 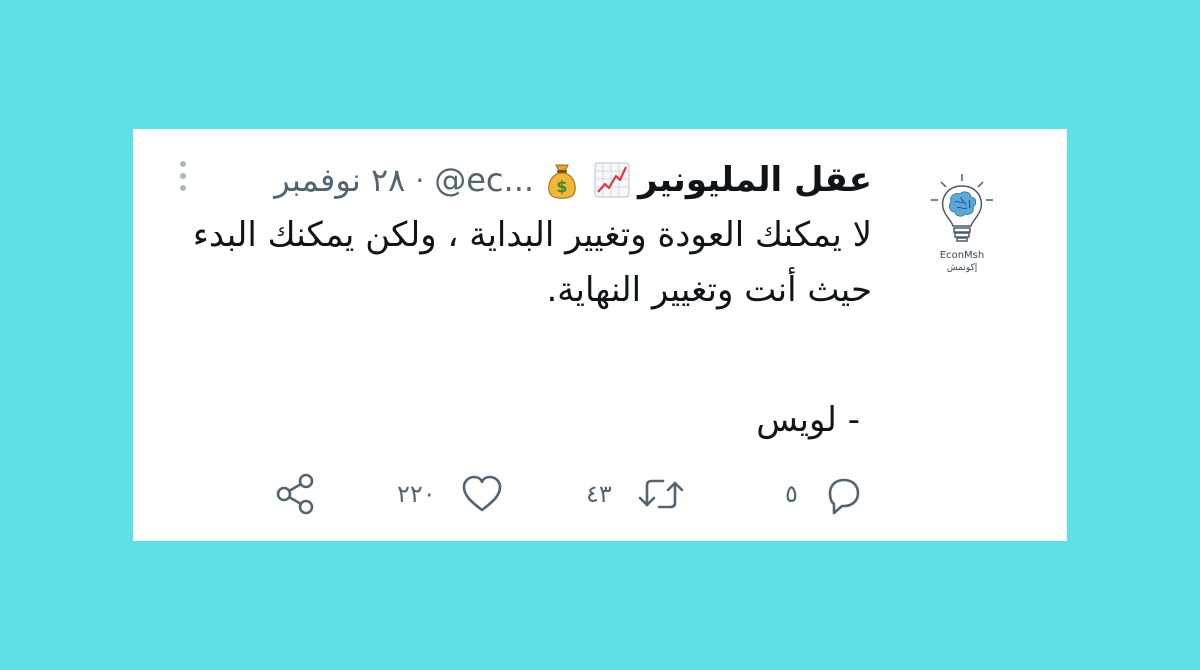 What do you see at coordinates (481, 493) in the screenshot?
I see `heart-icon` at bounding box center [481, 493].